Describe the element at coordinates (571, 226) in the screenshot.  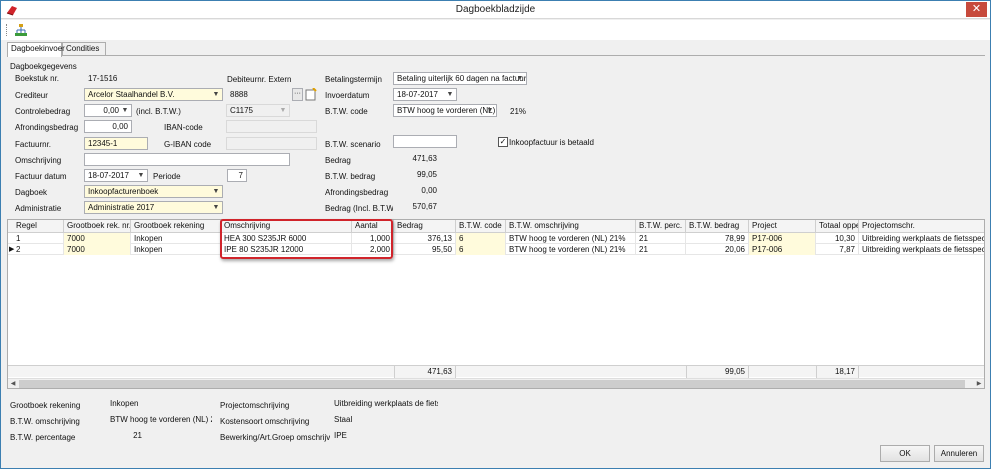
I see `column-header-btwomschrijving: B.T.W. omschrijving` at that location.